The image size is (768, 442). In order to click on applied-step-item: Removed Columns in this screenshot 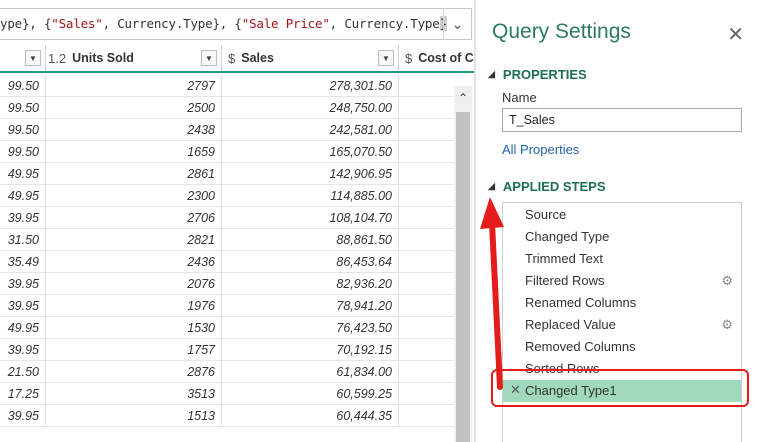, I will do `click(622, 347)`.